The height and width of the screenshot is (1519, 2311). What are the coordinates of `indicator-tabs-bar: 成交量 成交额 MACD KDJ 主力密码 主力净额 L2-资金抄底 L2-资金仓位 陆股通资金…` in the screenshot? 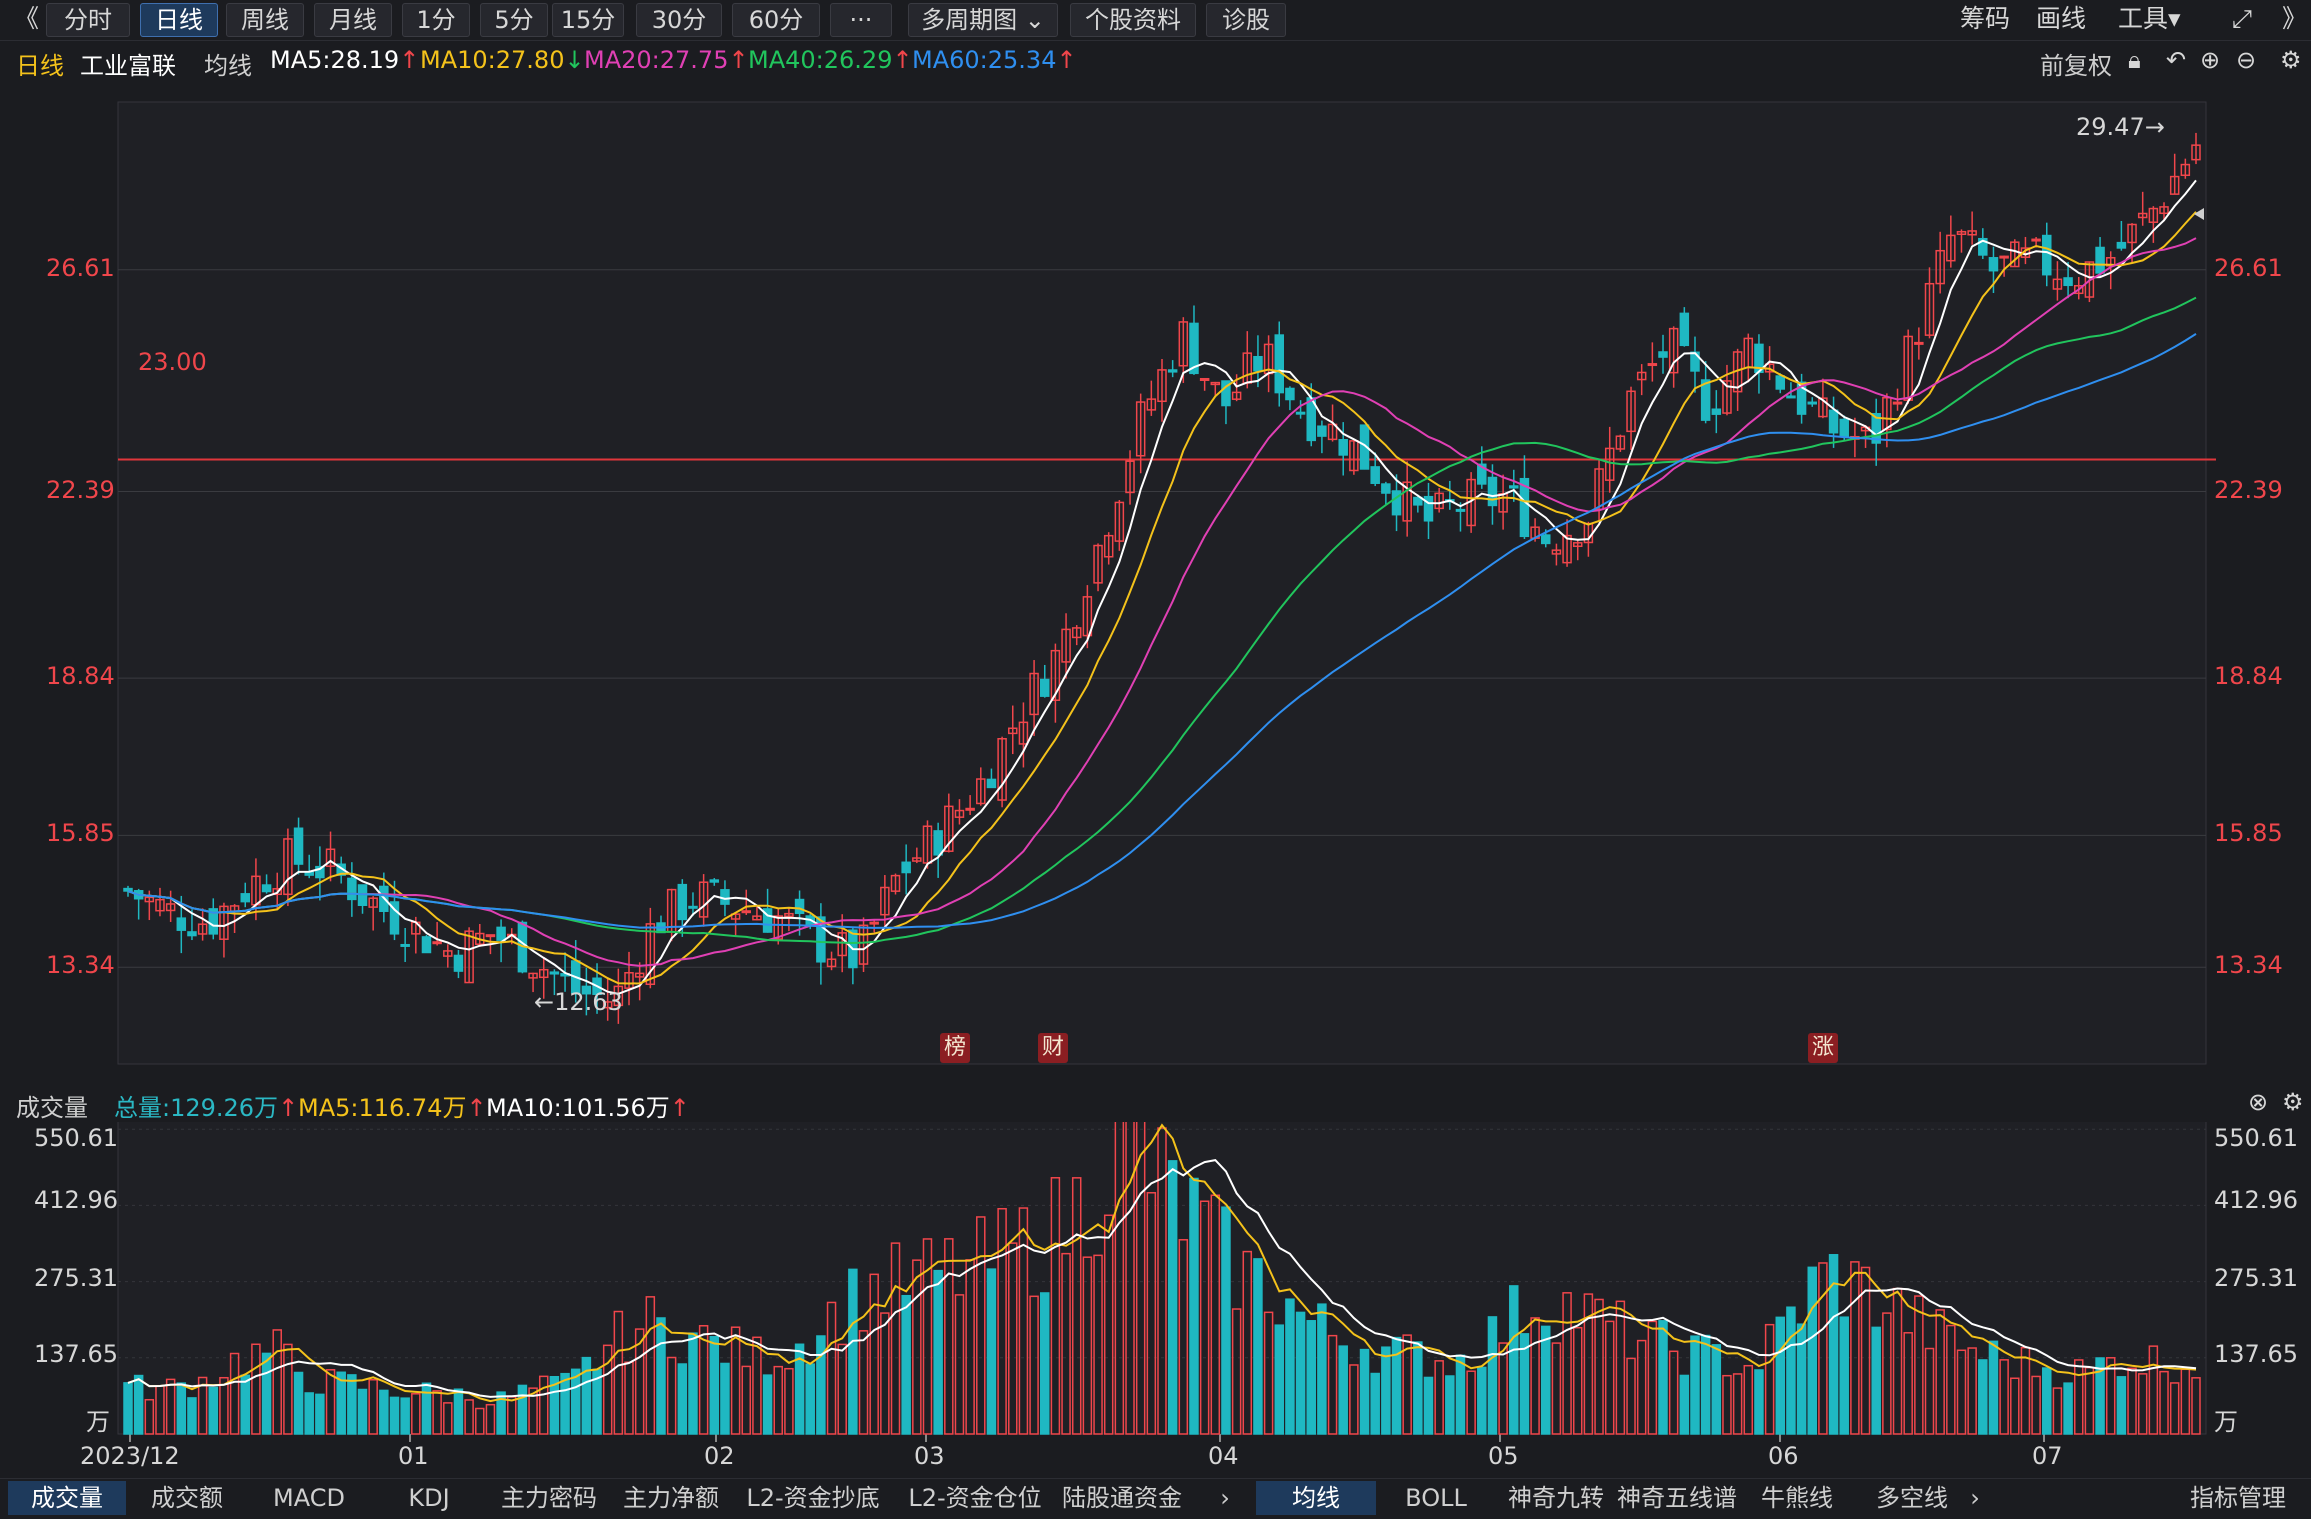 It's located at (1155, 1498).